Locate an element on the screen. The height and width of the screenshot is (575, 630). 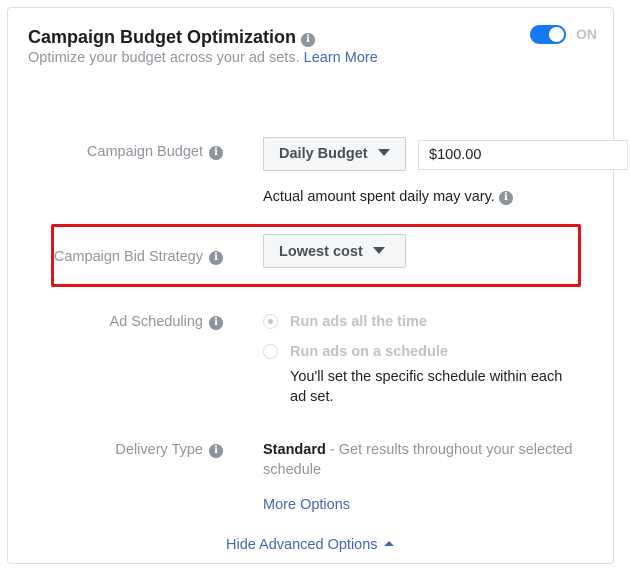
label-text: Ad Scheduling is located at coordinates (156, 322).